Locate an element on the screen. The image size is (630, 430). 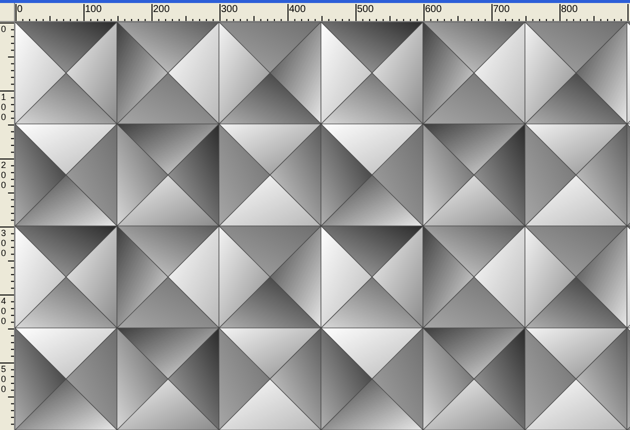
ruler-label: 600 is located at coordinates (434, 9).